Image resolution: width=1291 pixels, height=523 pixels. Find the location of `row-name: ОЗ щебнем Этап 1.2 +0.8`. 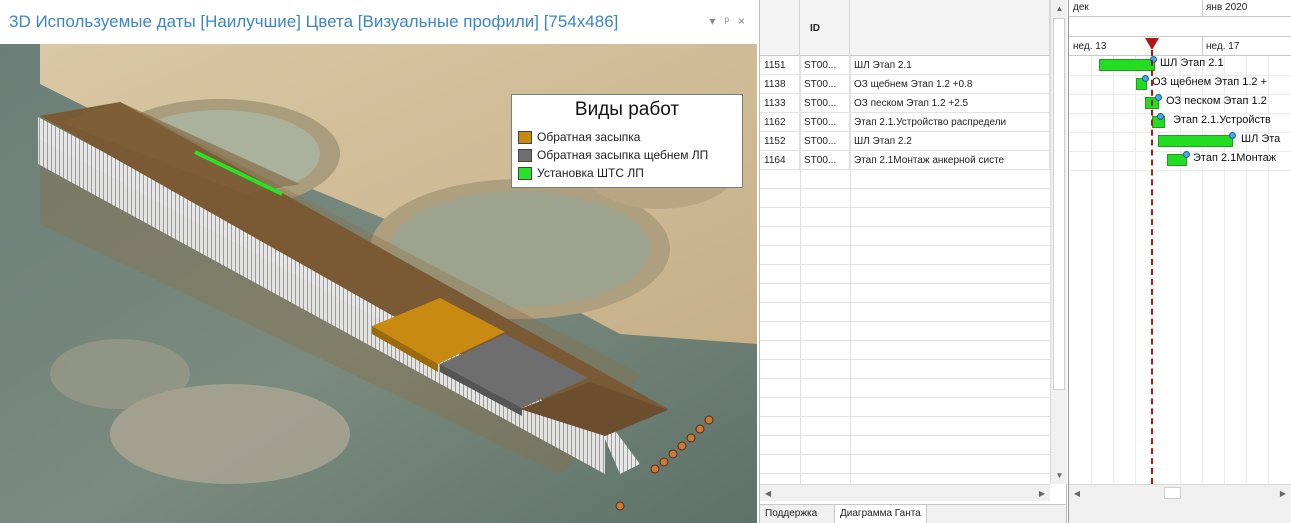

row-name: ОЗ щебнем Этап 1.2 +0.8 is located at coordinates (950, 84).